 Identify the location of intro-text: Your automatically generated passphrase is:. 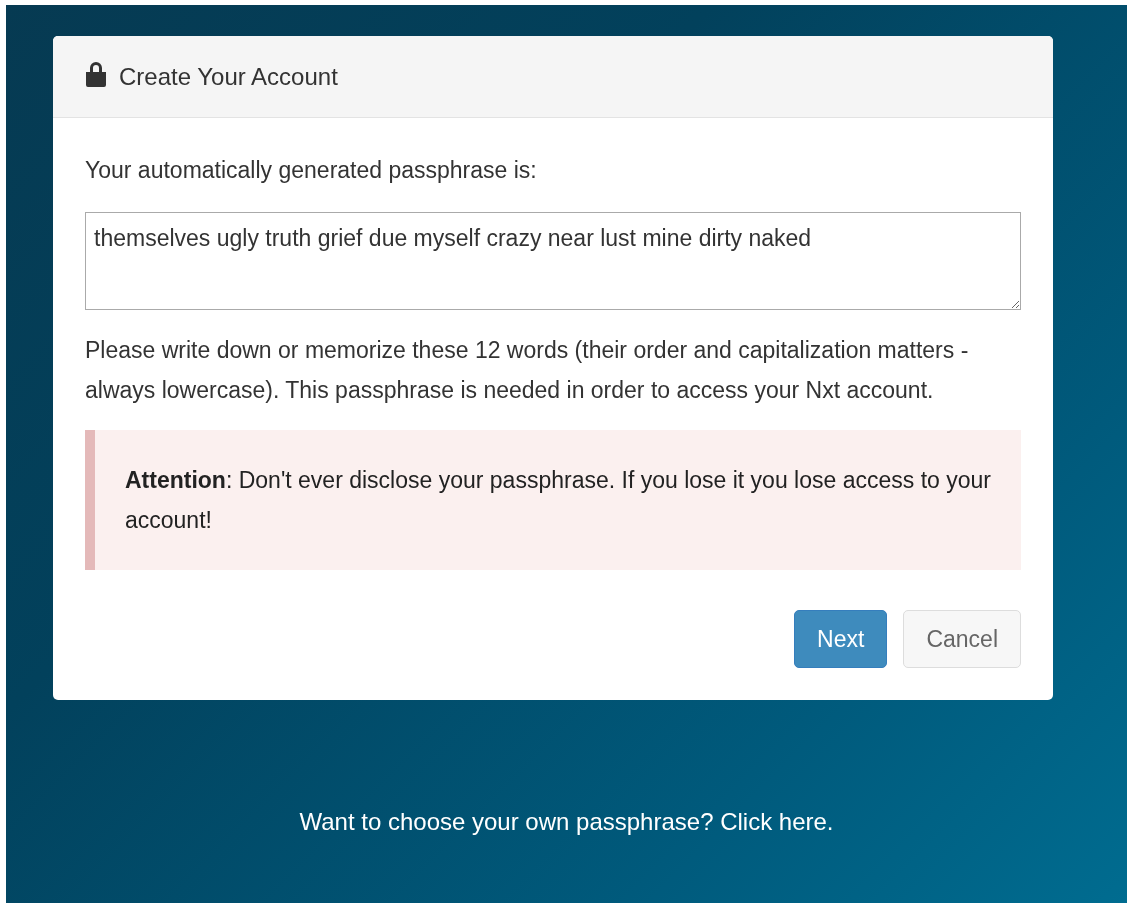
(311, 170).